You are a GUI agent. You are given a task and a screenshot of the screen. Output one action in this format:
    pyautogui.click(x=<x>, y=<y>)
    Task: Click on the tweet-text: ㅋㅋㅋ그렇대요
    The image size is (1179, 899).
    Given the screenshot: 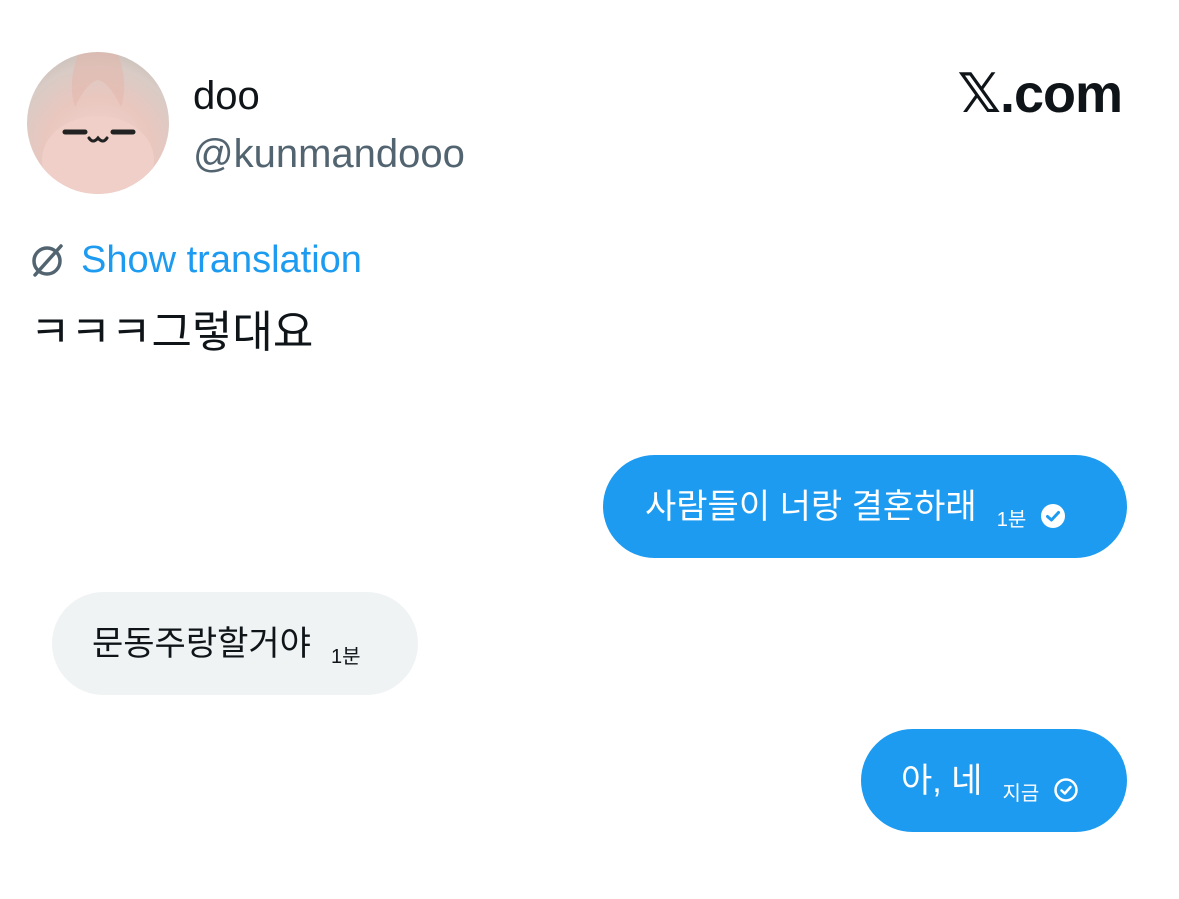 What is the action you would take?
    pyautogui.click(x=172, y=332)
    